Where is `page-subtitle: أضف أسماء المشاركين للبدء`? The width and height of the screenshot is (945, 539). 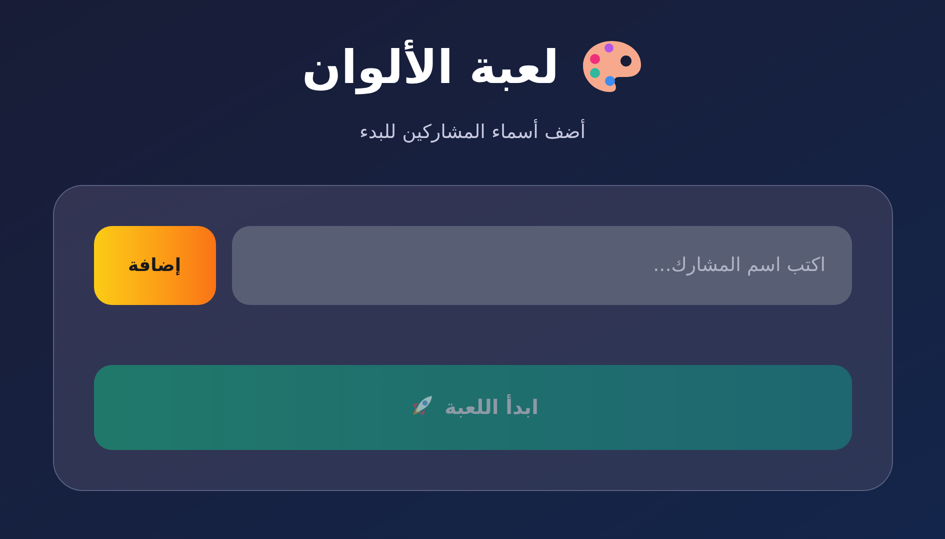
page-subtitle: أضف أسماء المشاركين للبدء is located at coordinates (472, 131).